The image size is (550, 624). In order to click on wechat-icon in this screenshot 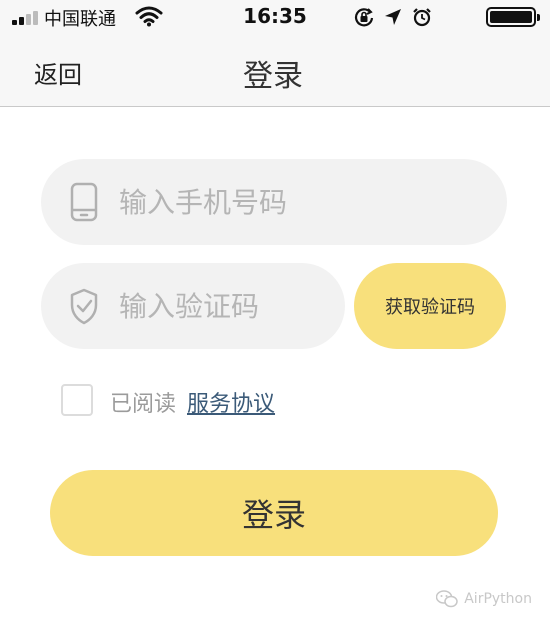, I will do `click(447, 599)`.